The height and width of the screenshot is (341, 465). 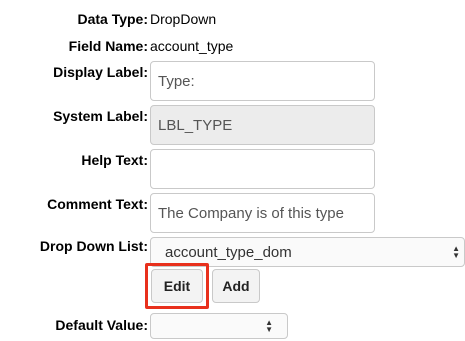 I want to click on display-label-input, so click(x=262, y=81).